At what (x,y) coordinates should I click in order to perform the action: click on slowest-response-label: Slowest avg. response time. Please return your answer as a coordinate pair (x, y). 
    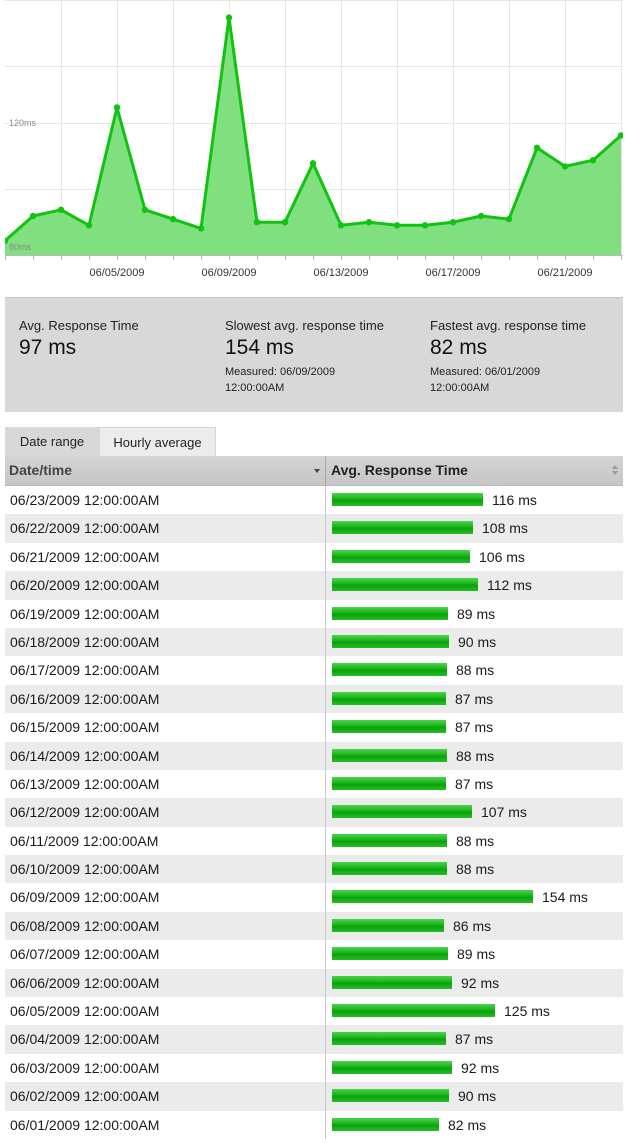
    Looking at the image, I should click on (304, 325).